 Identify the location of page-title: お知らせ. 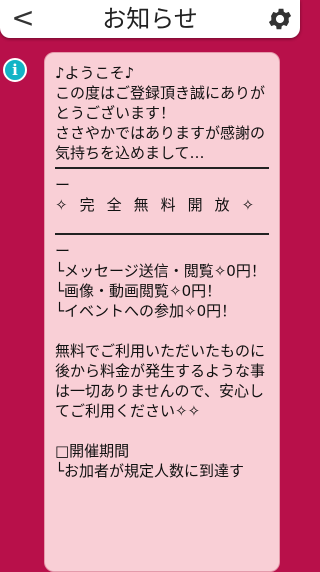
(150, 19).